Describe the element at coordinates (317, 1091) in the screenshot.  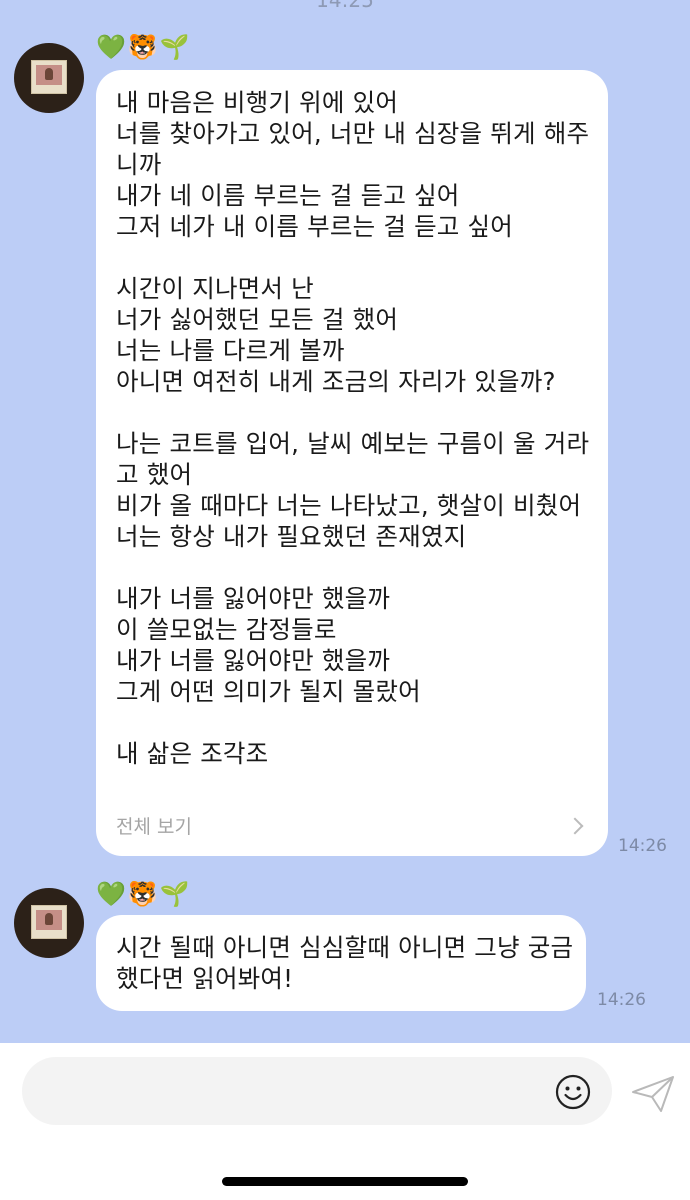
I see `message-input` at that location.